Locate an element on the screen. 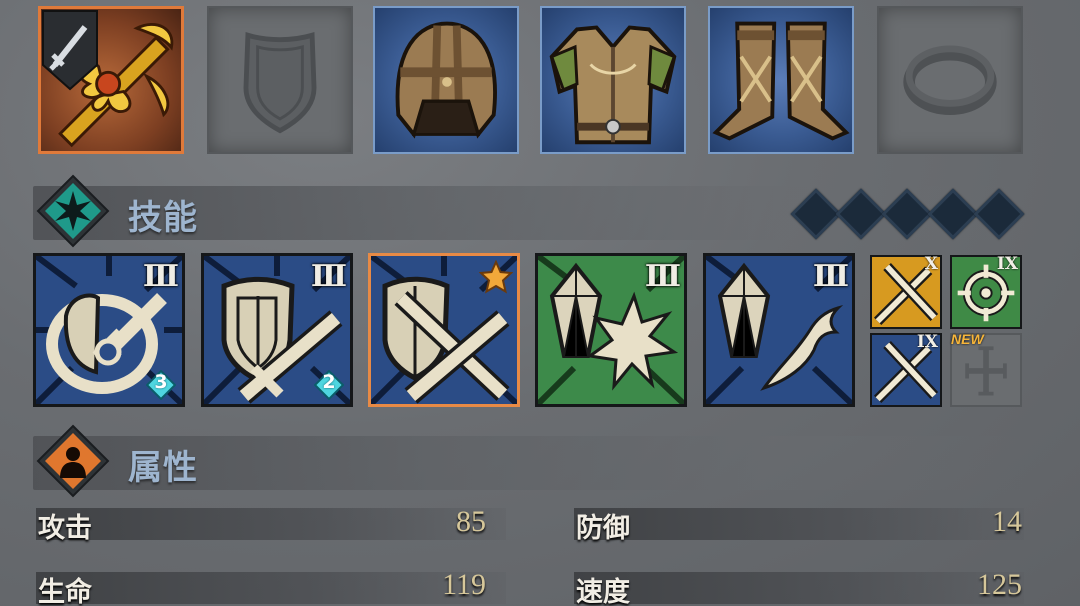 This screenshot has width=1080, height=606. boots-slot is located at coordinates (781, 80).